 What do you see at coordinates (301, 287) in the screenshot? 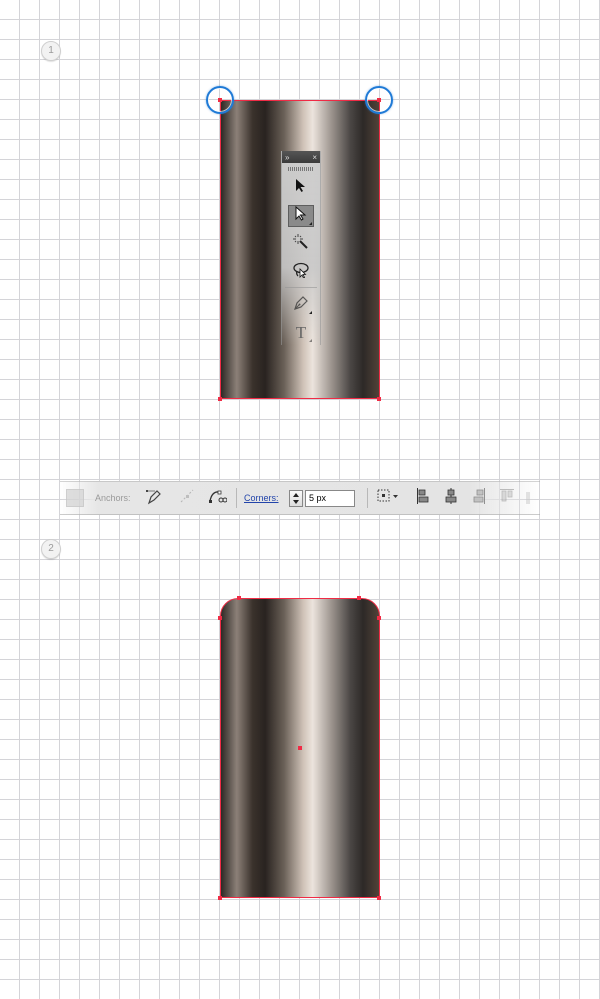
I see `tool-divider` at bounding box center [301, 287].